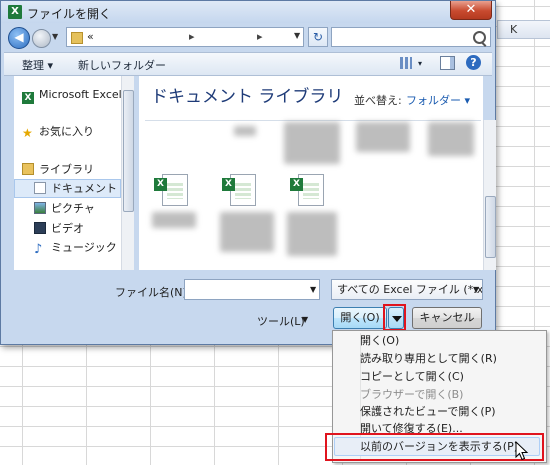  I want to click on navigation-scrollbar-thumb, so click(128, 151).